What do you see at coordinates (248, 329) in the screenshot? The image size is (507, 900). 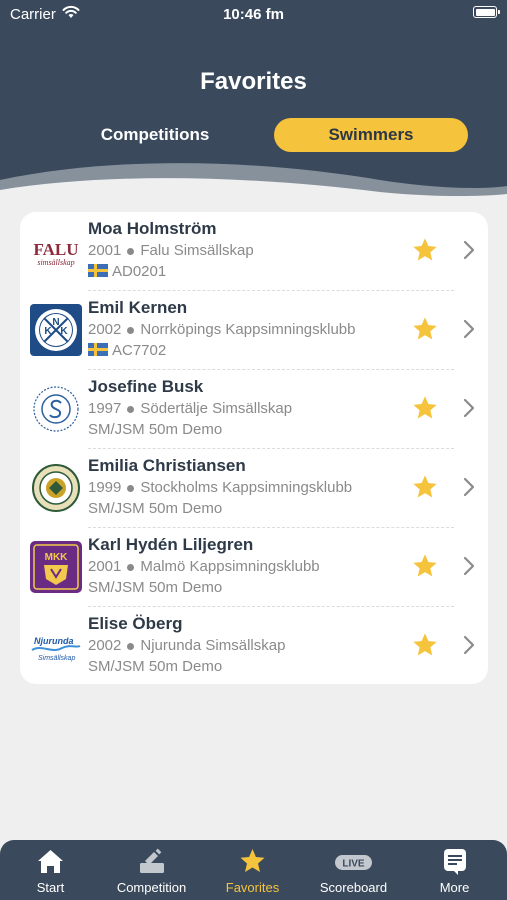 I see `swimmer-club: Norrköpings Kappsimningsklubb` at bounding box center [248, 329].